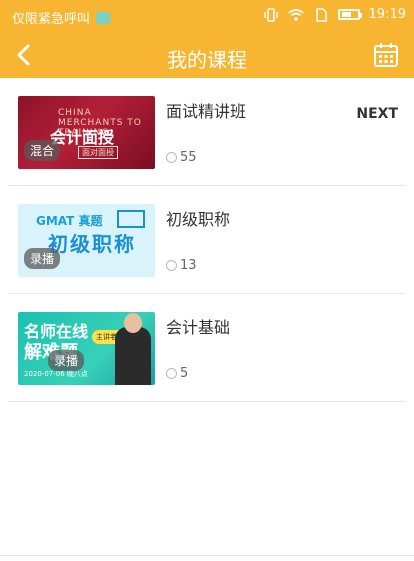 Image resolution: width=414 pixels, height=561 pixels. I want to click on carrier-text: 仅限紧急呼叫, so click(51, 19).